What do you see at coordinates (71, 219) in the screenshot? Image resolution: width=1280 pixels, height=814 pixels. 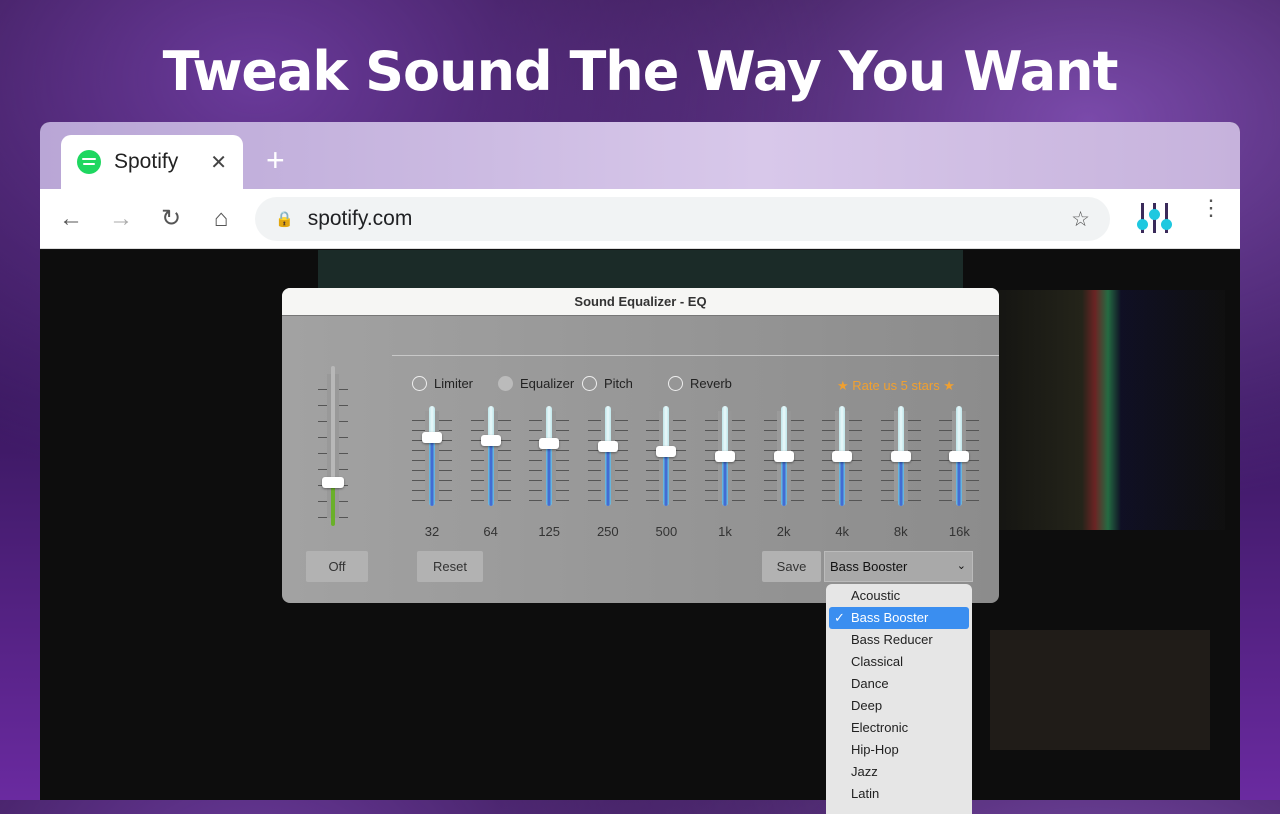 I see `back-icon: ←` at bounding box center [71, 219].